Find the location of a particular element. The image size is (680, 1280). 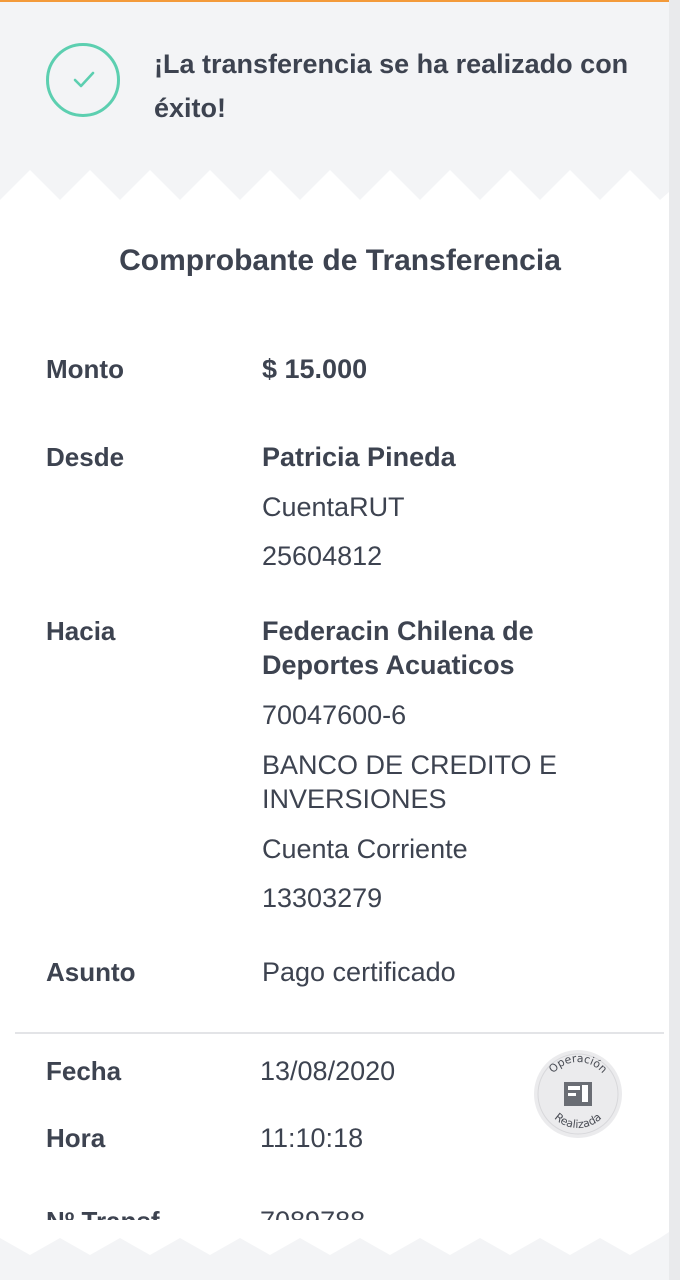

hacia-name: Federacin Chilena de Deportes Acuaticos is located at coordinates (398, 648).